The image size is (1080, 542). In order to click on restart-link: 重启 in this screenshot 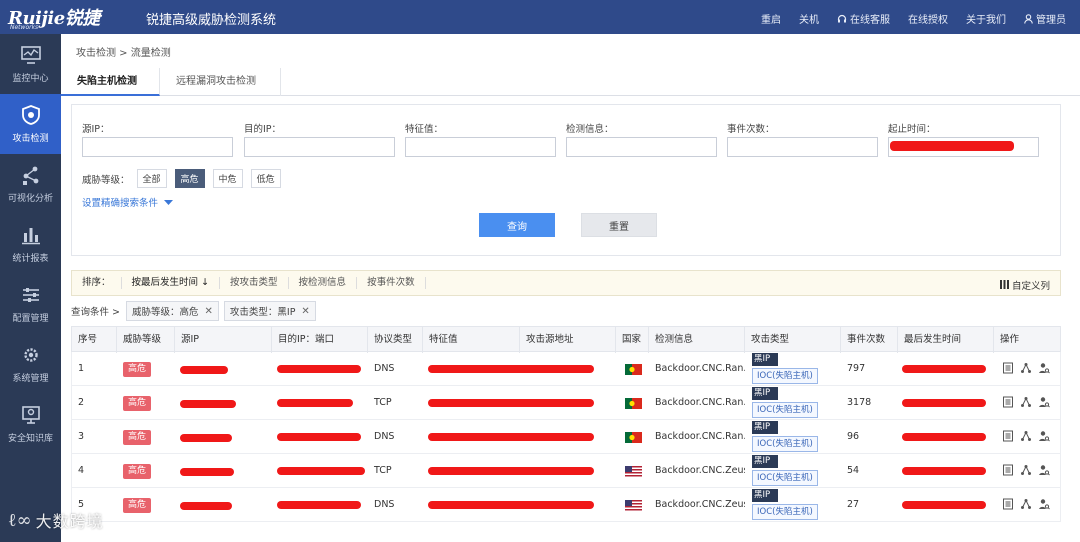, I will do `click(771, 18)`.